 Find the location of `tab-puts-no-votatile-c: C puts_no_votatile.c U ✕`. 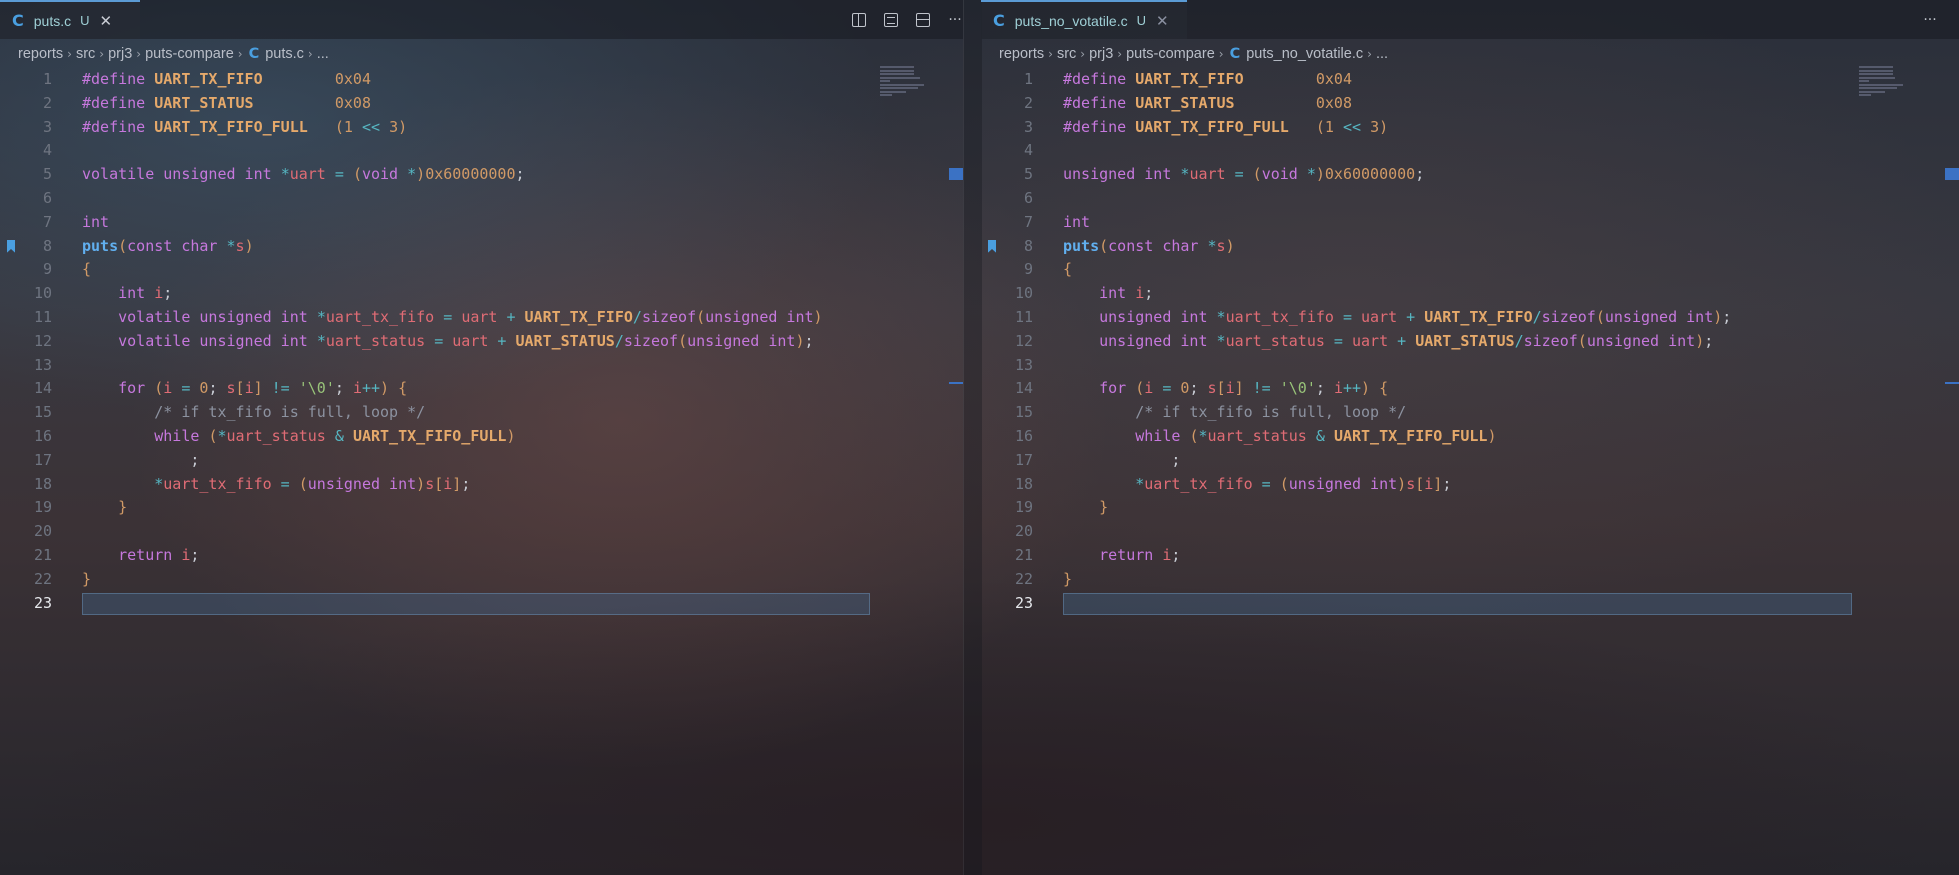

tab-puts-no-votatile-c: C puts_no_votatile.c U ✕ is located at coordinates (1084, 19).